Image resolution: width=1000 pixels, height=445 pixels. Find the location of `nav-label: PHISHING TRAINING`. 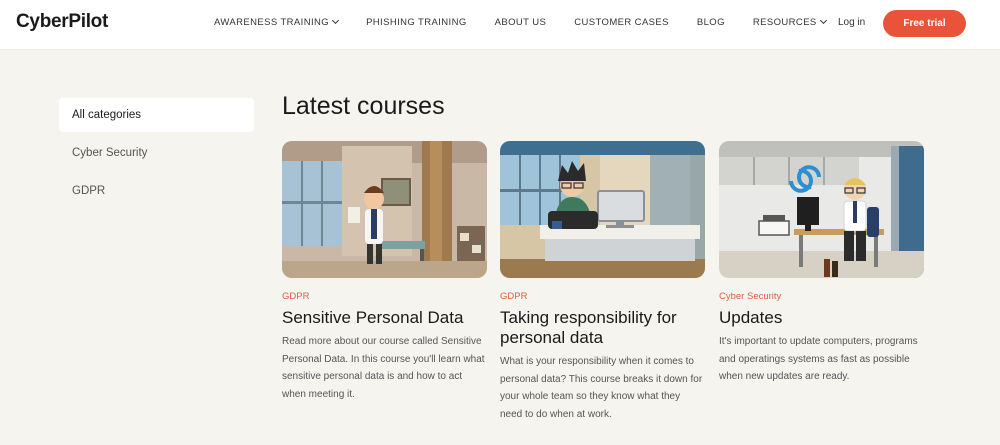

nav-label: PHISHING TRAINING is located at coordinates (416, 22).